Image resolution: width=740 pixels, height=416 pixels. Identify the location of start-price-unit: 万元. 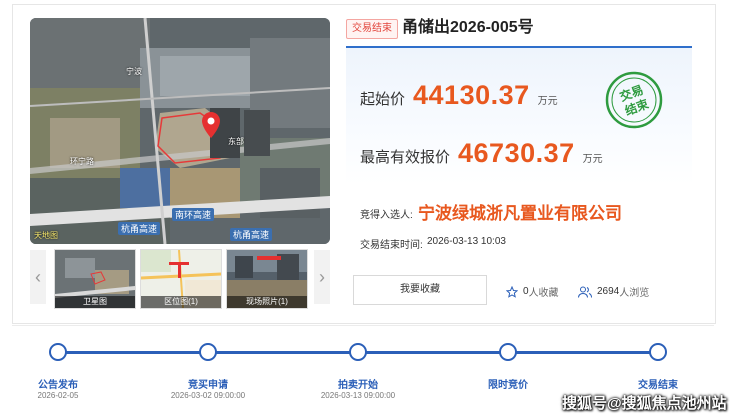
(547, 101).